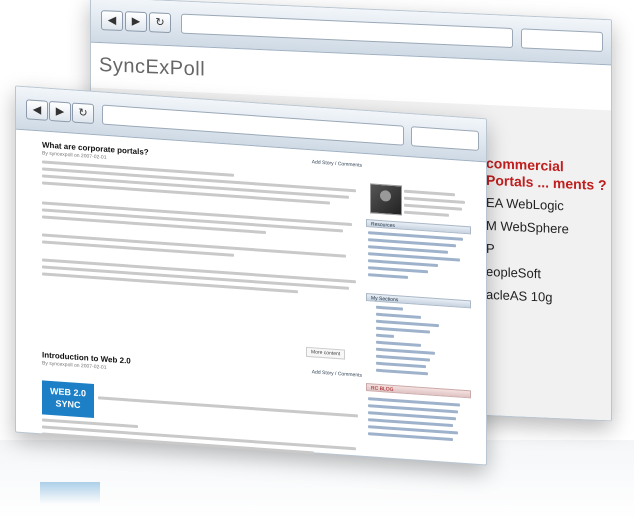  I want to click on back-browser-toolbar: ◀ ▶ ↻, so click(351, 33).